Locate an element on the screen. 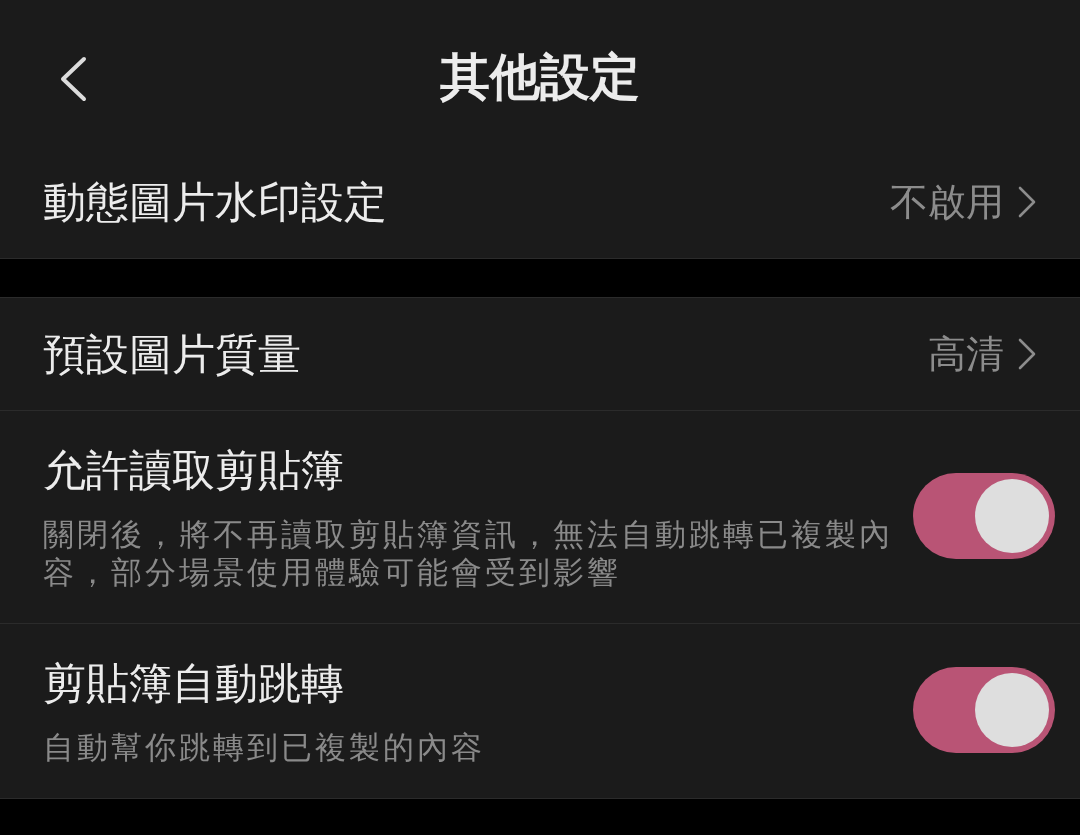 Image resolution: width=1080 pixels, height=835 pixels. setting-value-button: 高清 is located at coordinates (982, 354).